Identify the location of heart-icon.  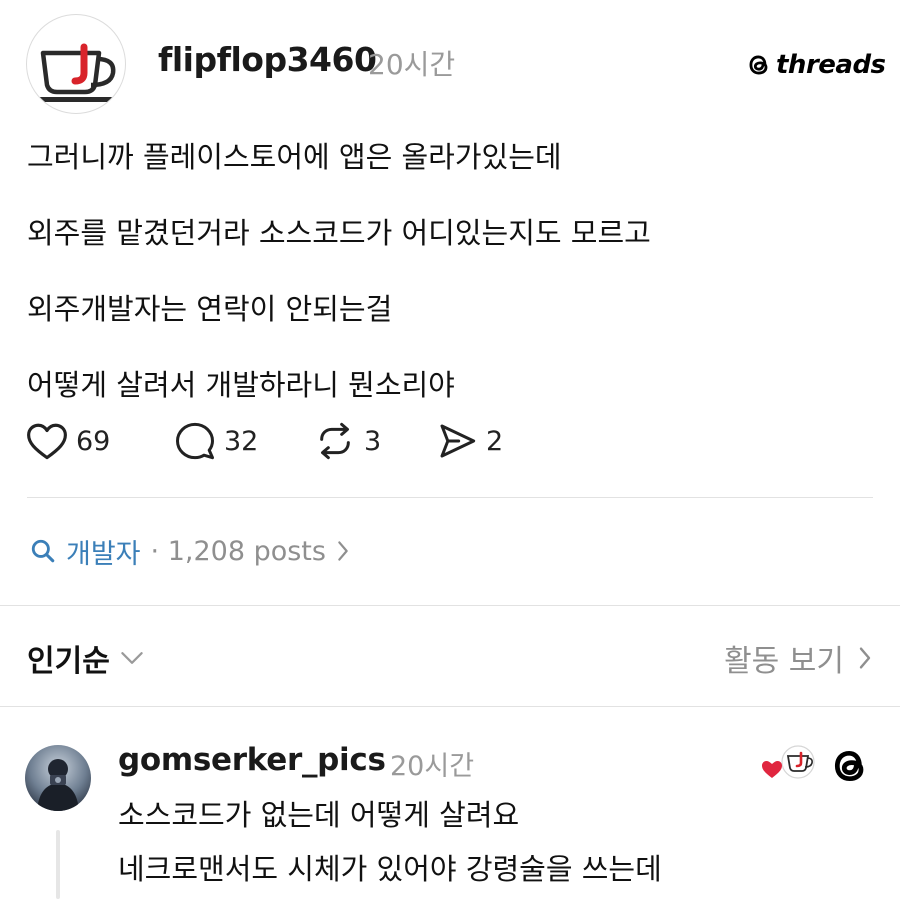
(47, 441).